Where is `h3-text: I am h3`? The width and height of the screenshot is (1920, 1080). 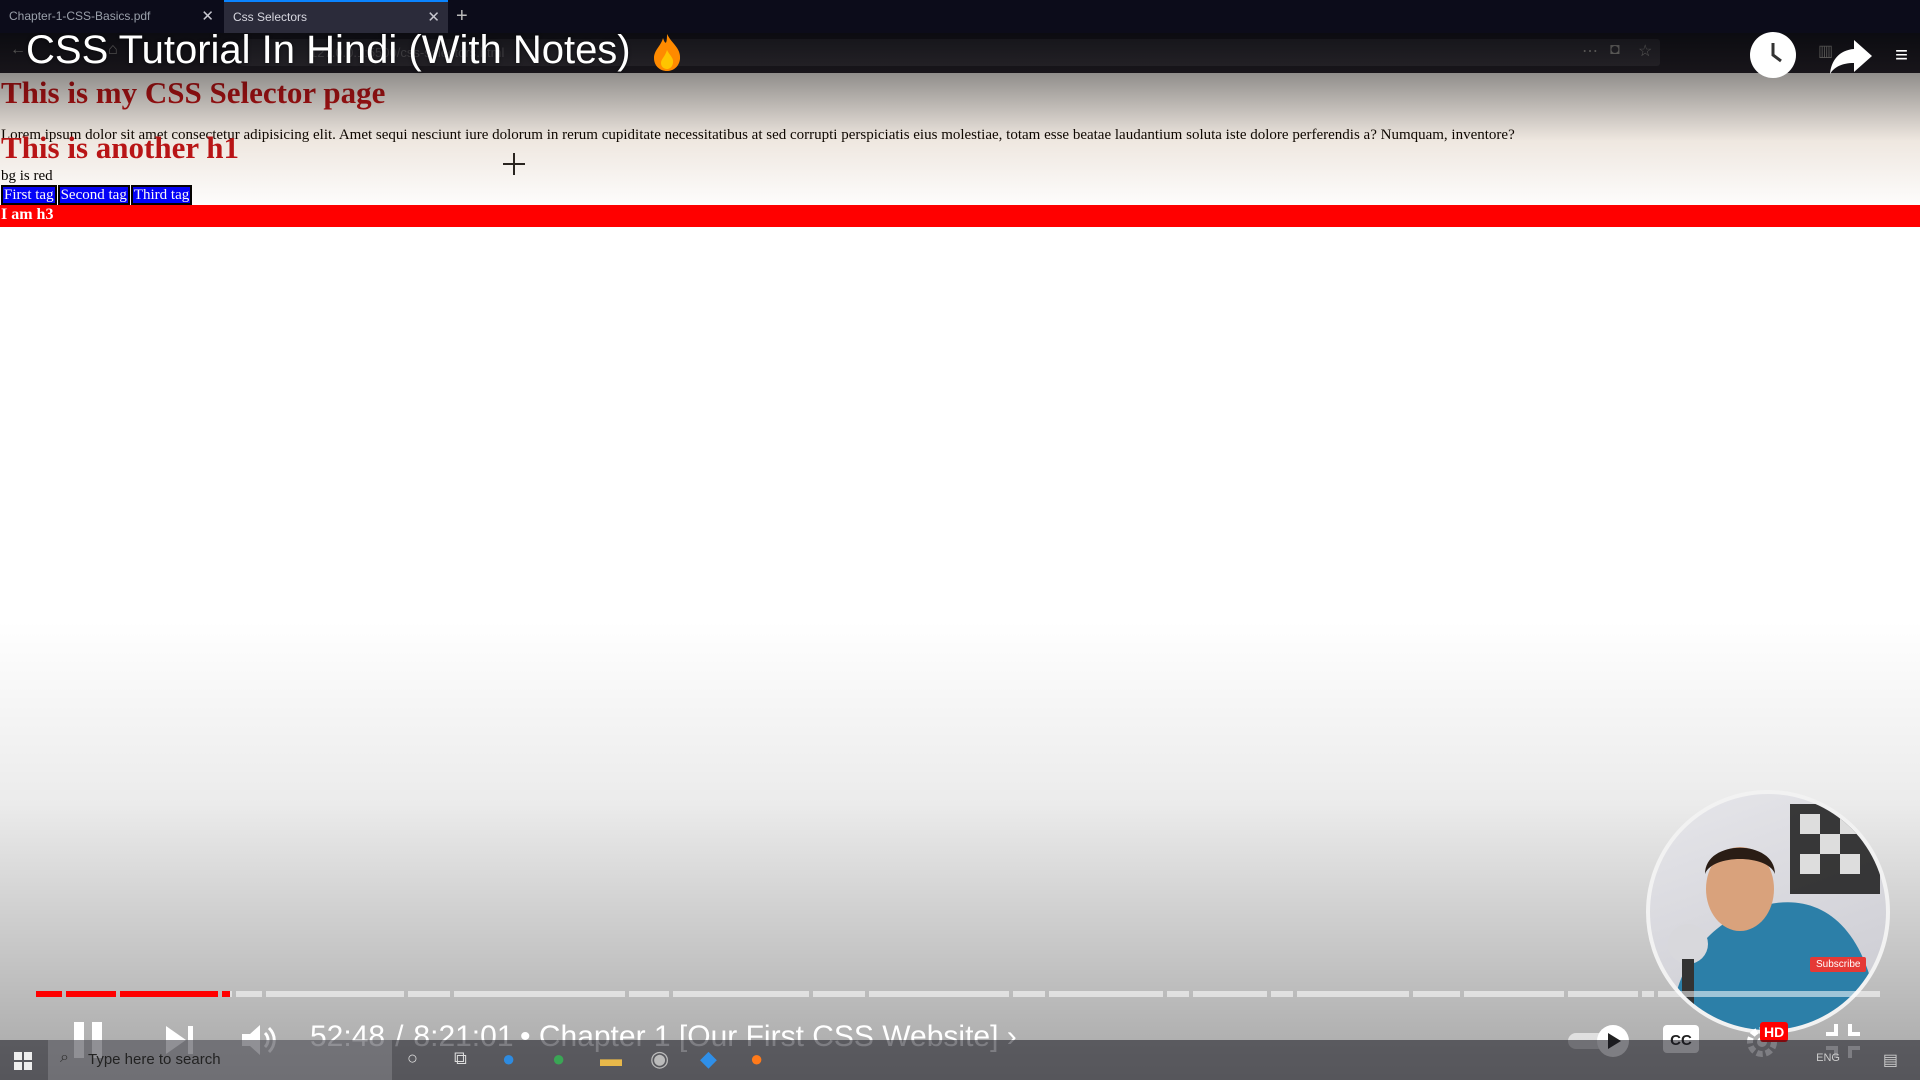 h3-text: I am h3 is located at coordinates (27, 214).